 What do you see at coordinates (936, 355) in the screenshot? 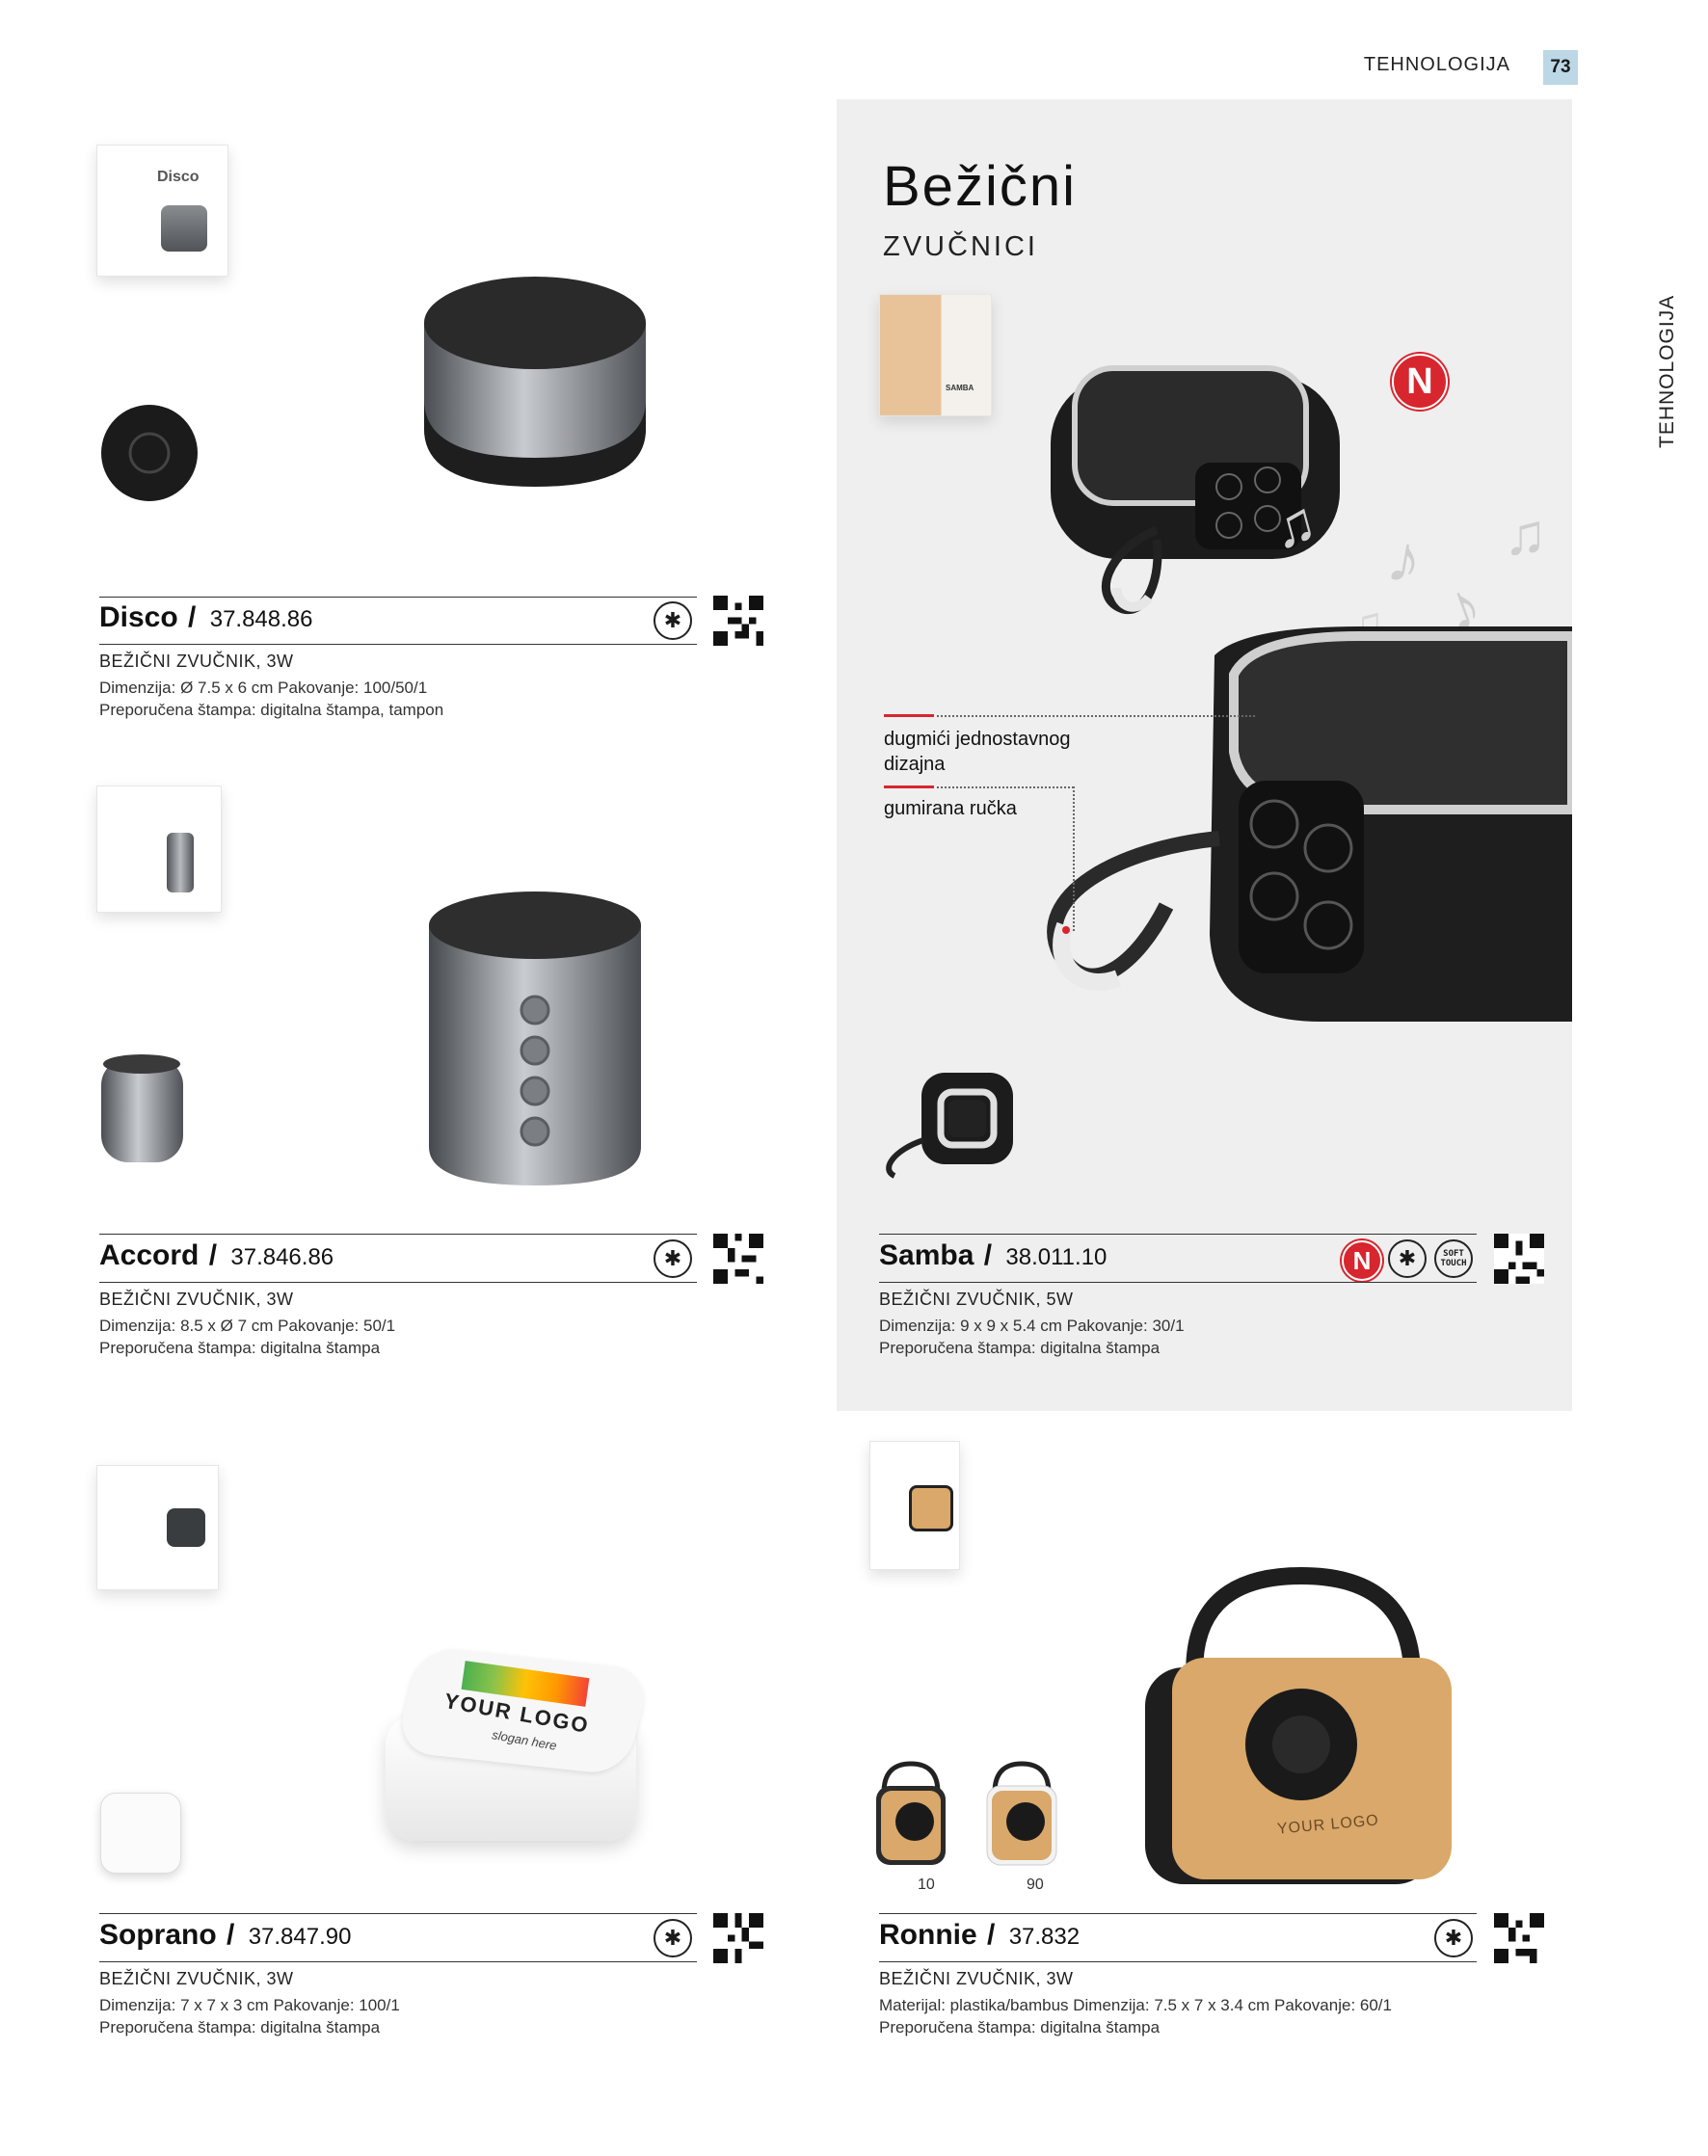
I see `samba-box-image: SAMBA` at bounding box center [936, 355].